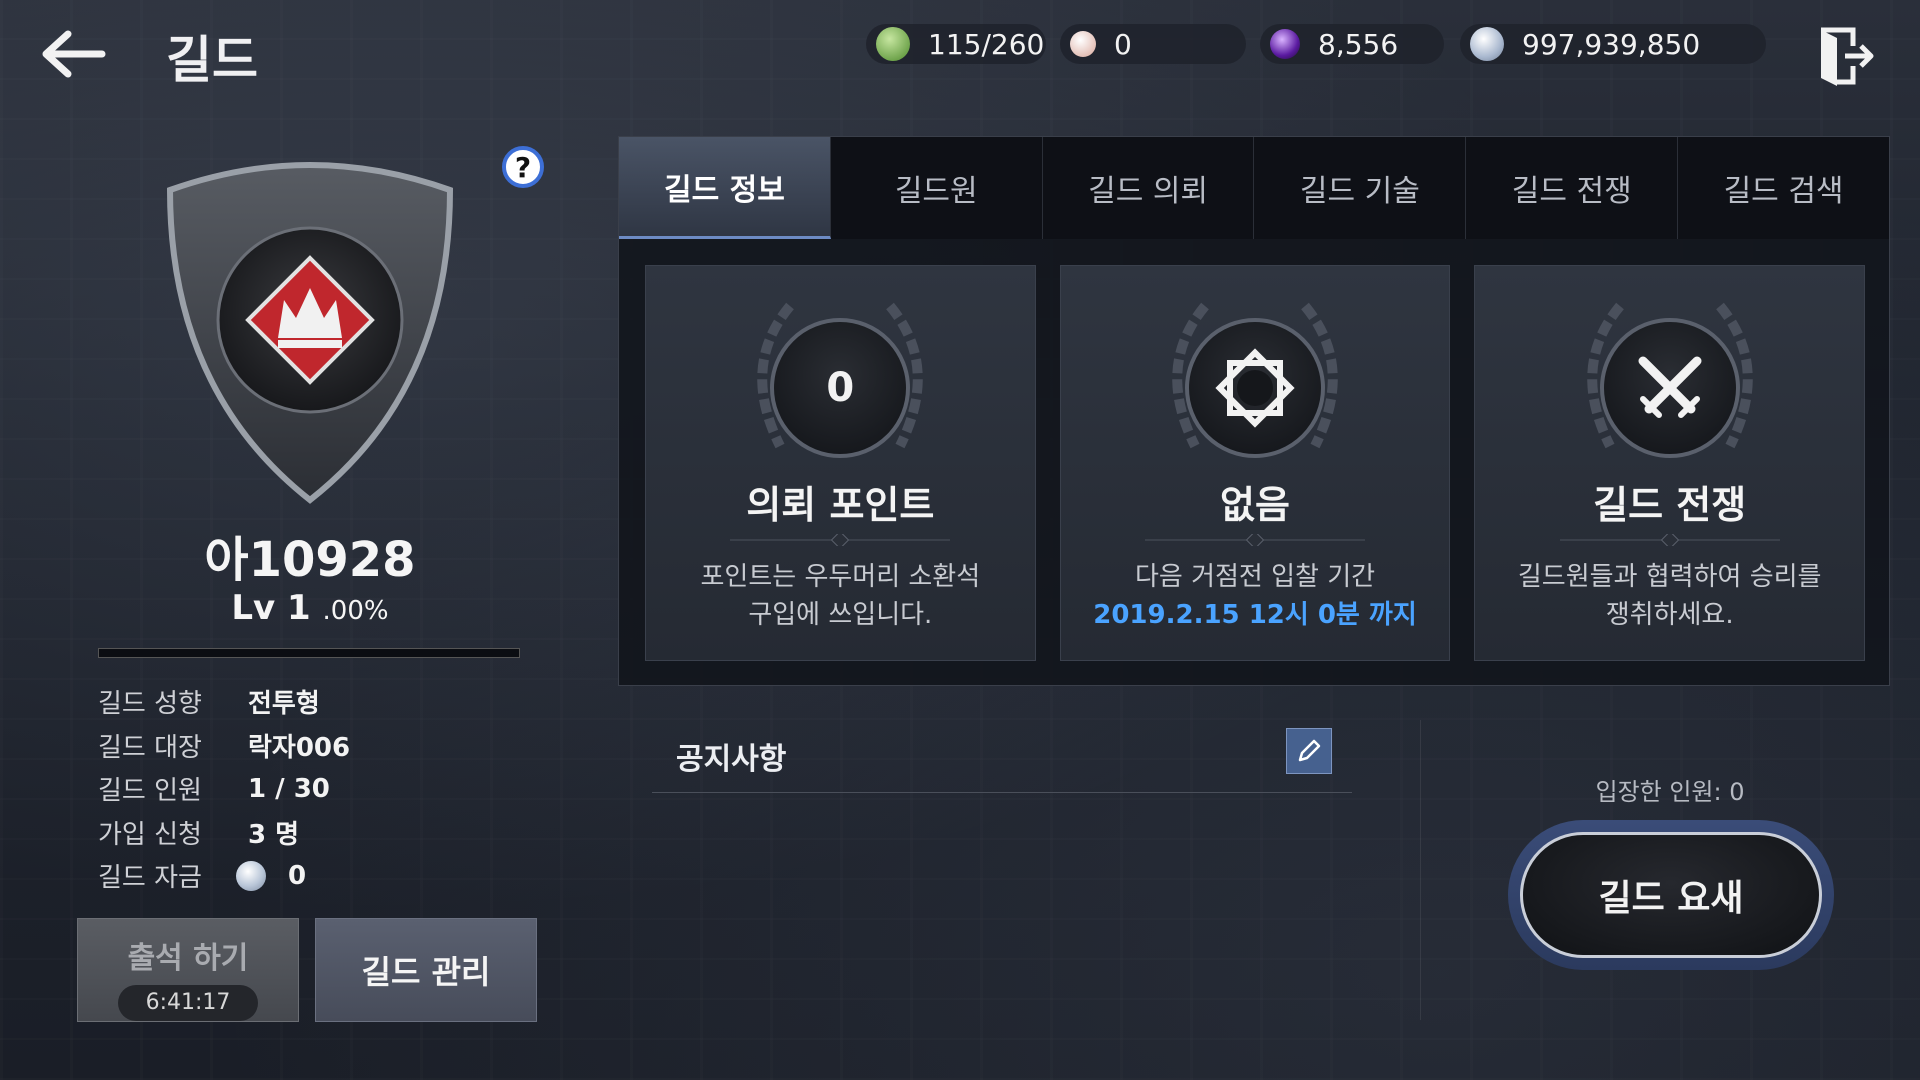 This screenshot has width=1920, height=1080. What do you see at coordinates (1845, 56) in the screenshot?
I see `exit-door-icon` at bounding box center [1845, 56].